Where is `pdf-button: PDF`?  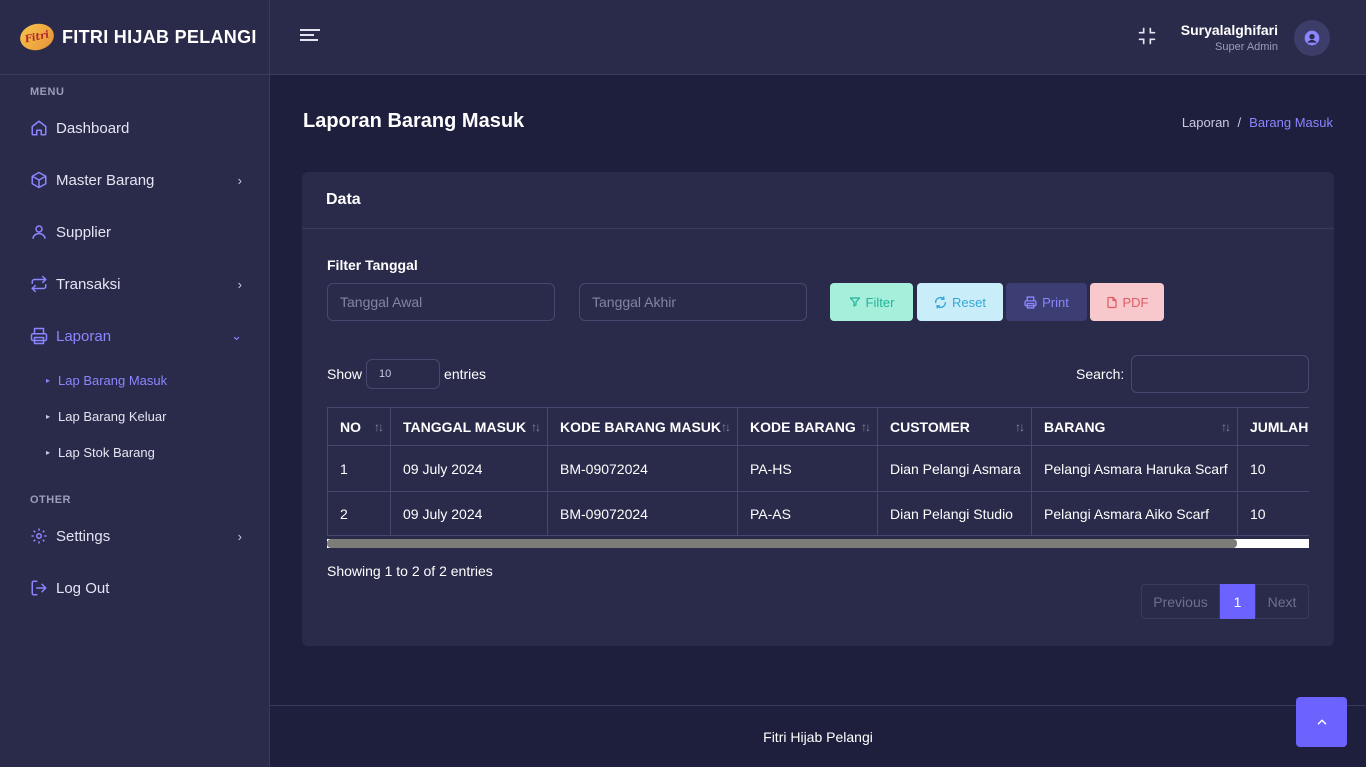 pdf-button: PDF is located at coordinates (1127, 302).